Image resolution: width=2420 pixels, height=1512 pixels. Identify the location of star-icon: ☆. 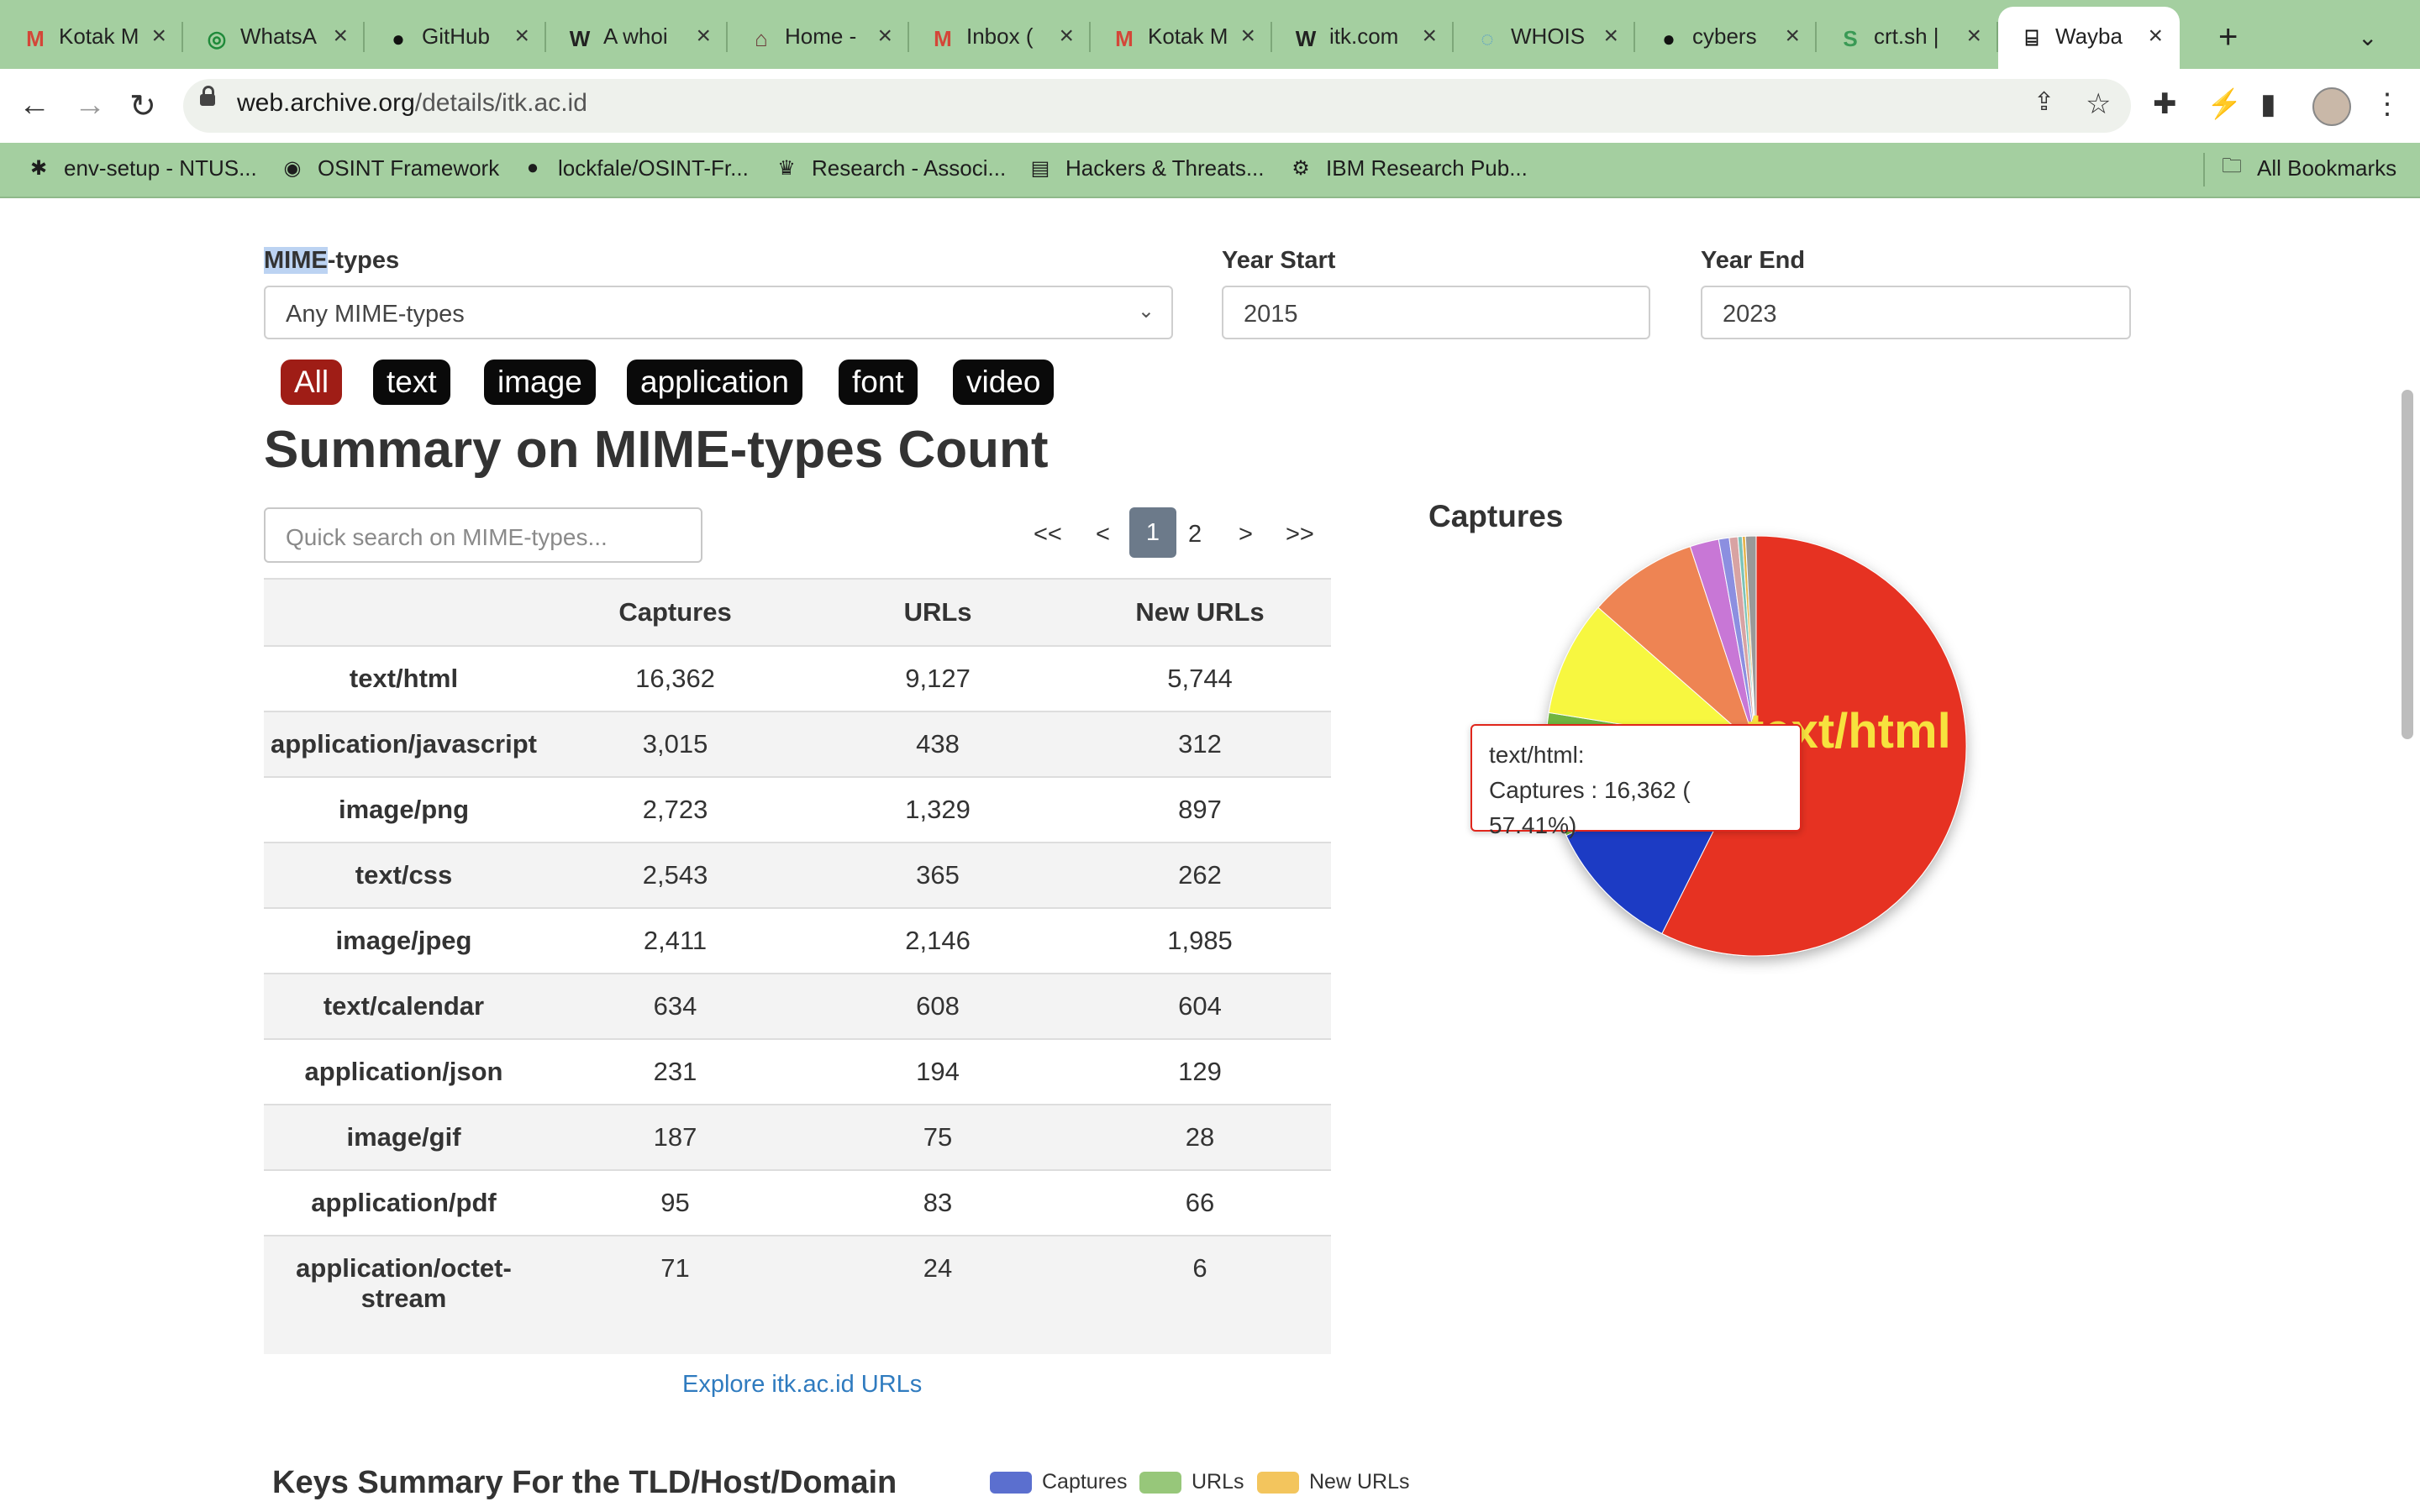
(2098, 104).